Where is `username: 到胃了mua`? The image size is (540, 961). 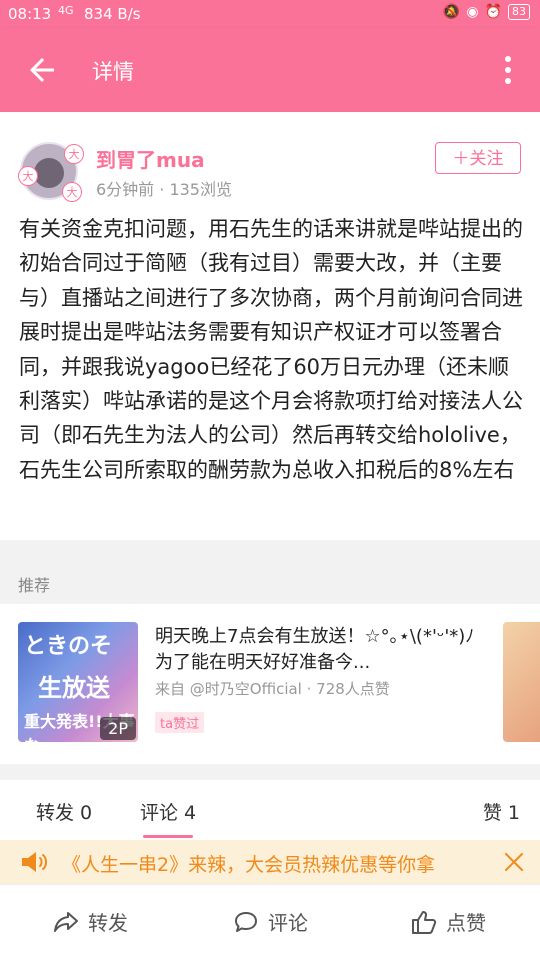
username: 到胃了mua is located at coordinates (150, 158).